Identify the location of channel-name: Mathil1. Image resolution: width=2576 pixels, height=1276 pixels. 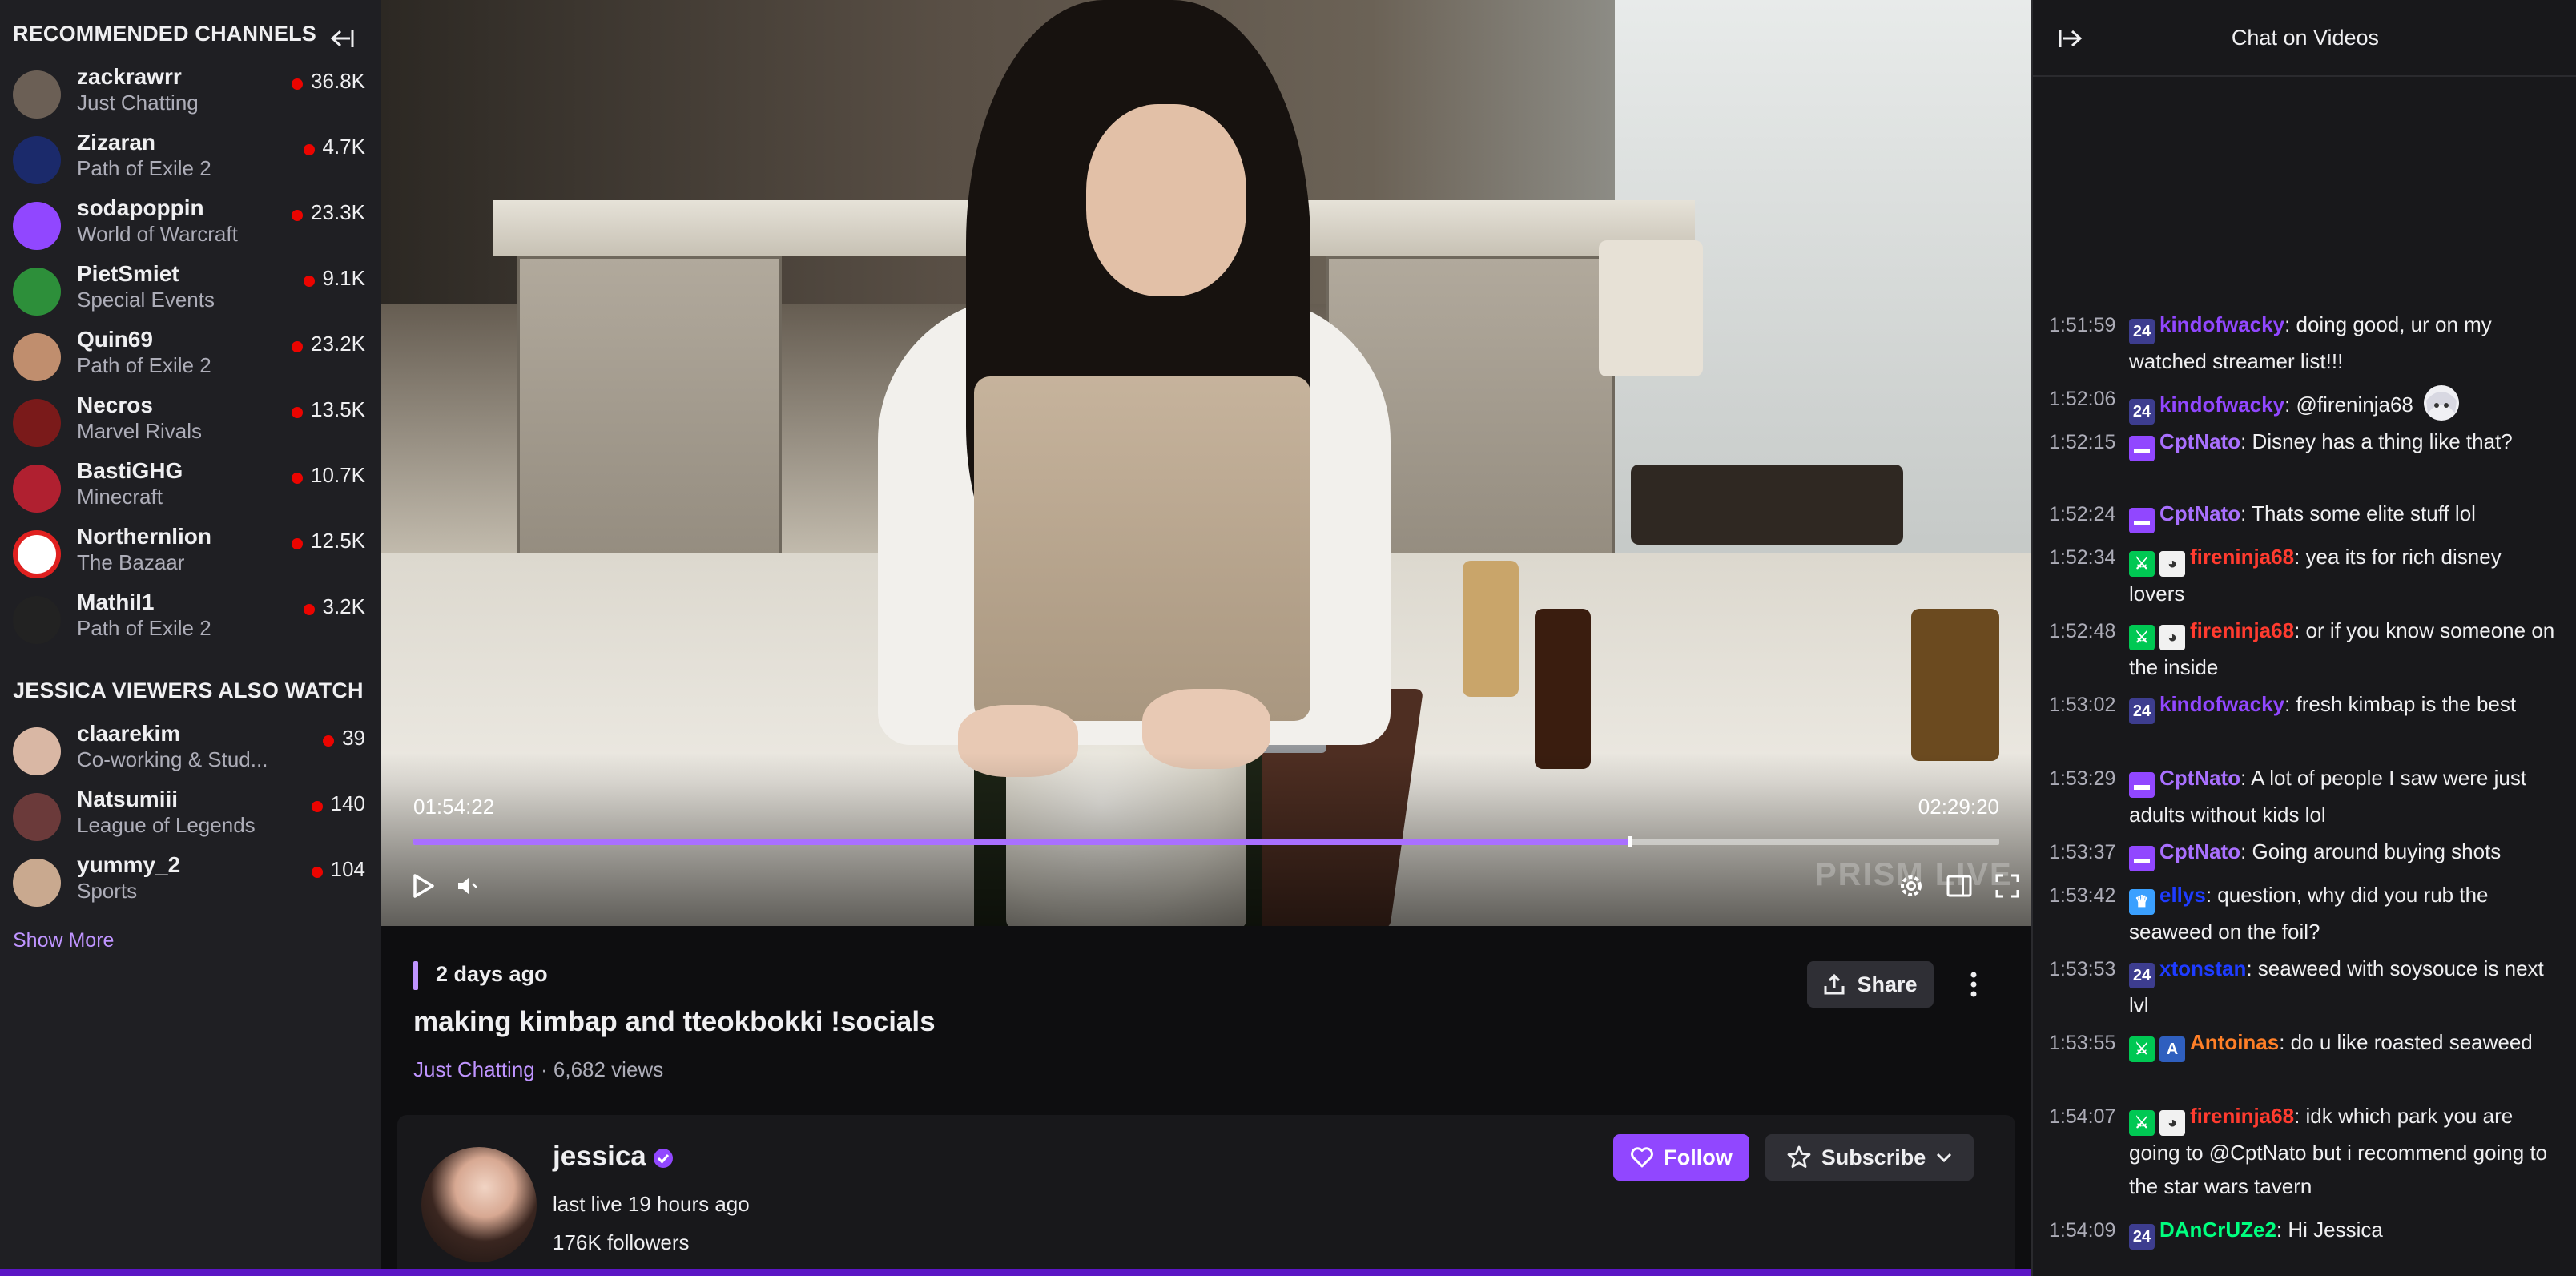
(116, 602).